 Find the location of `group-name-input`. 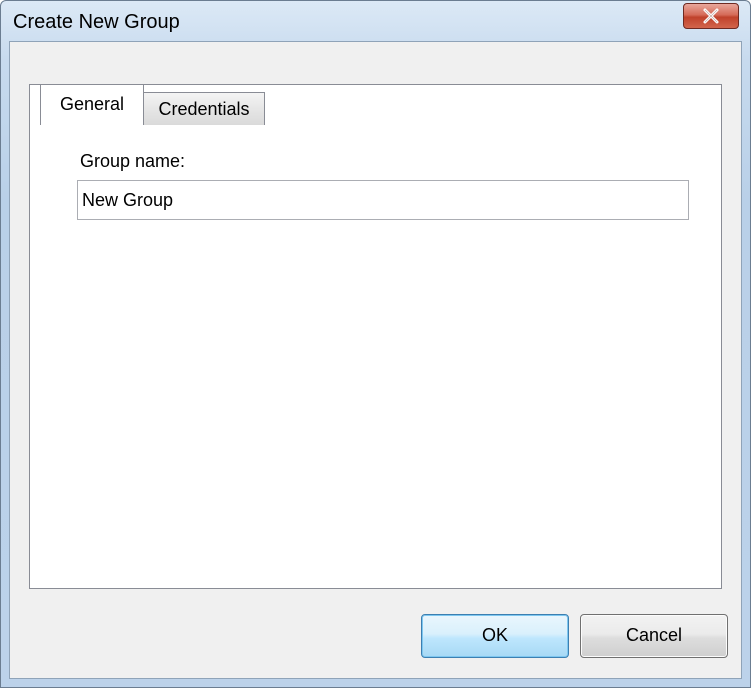

group-name-input is located at coordinates (383, 200).